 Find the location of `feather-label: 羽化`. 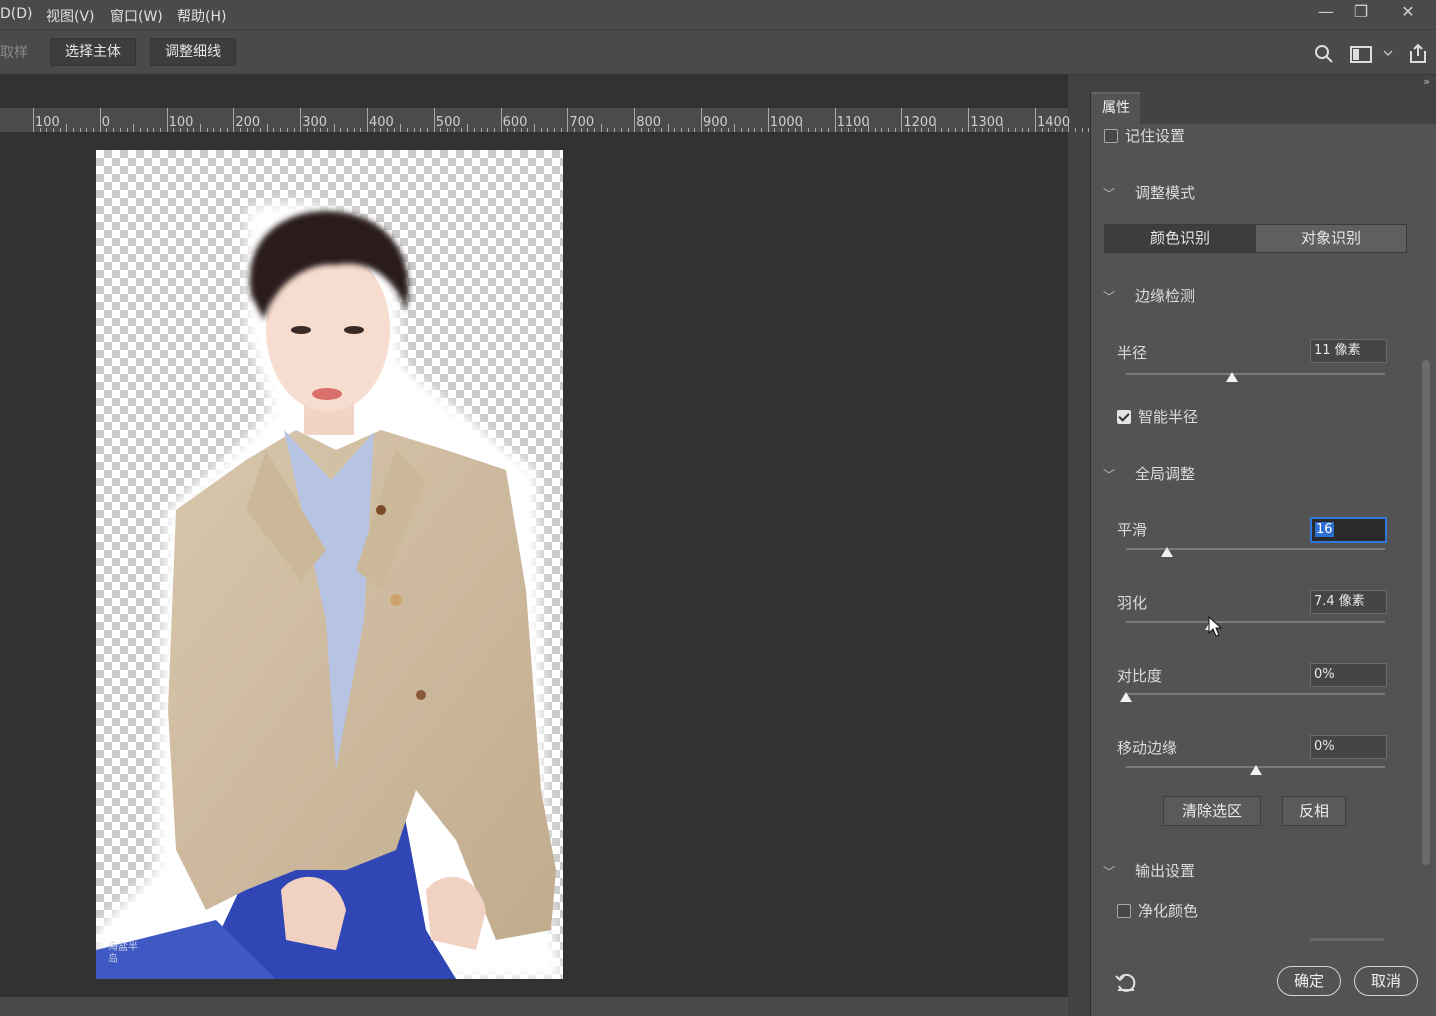

feather-label: 羽化 is located at coordinates (1132, 603).